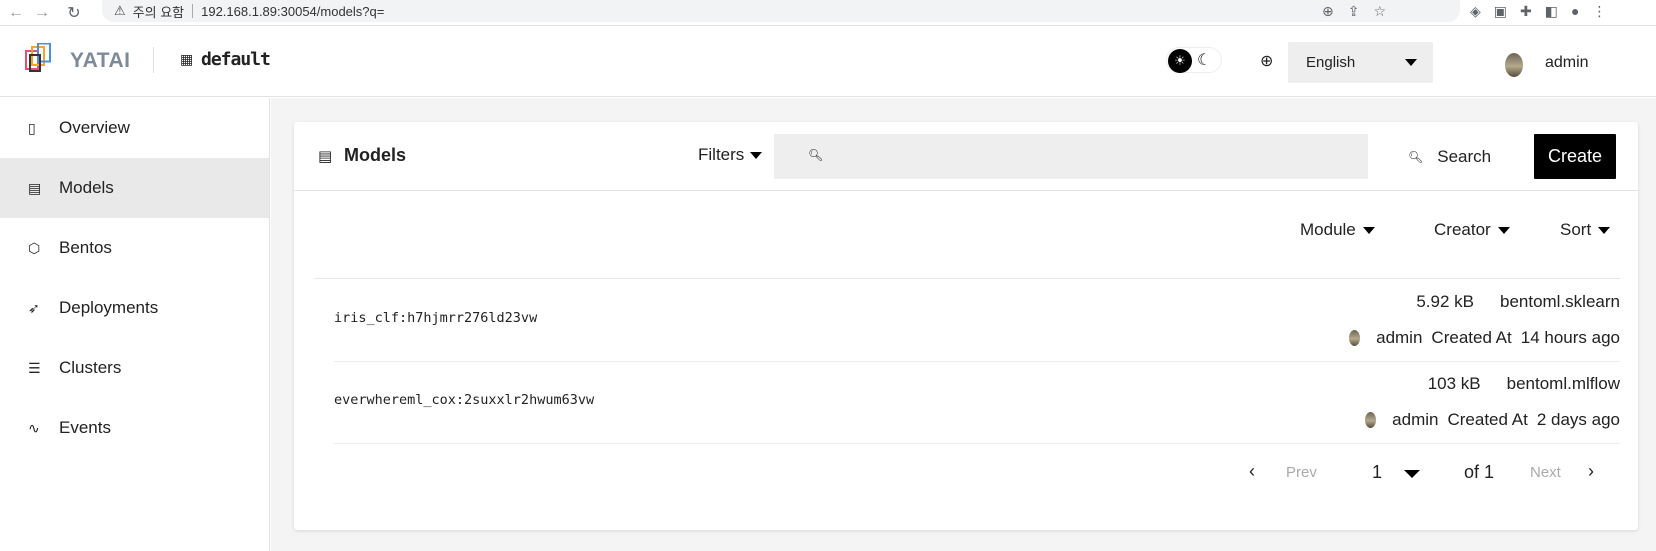 This screenshot has width=1656, height=551. I want to click on sort-label: Sort, so click(1576, 229).